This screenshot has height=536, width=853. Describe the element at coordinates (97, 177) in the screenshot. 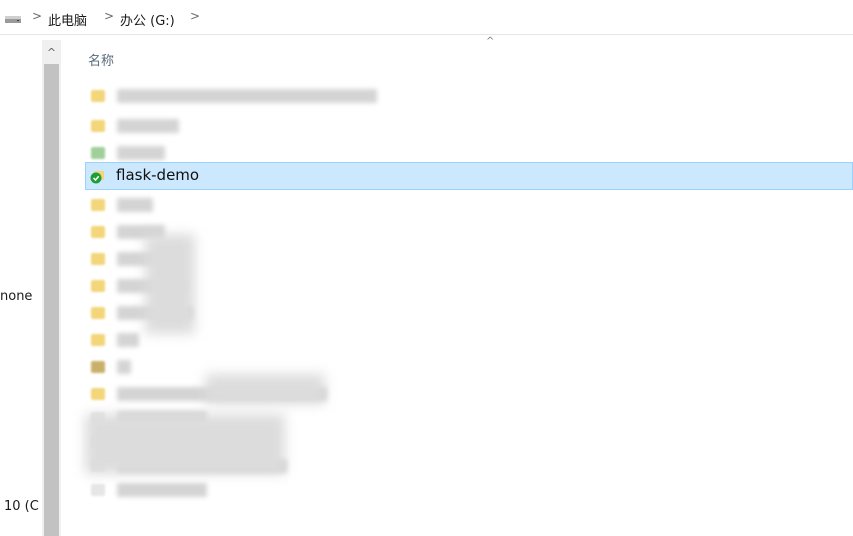

I see `sync-ok-folder-icon` at that location.